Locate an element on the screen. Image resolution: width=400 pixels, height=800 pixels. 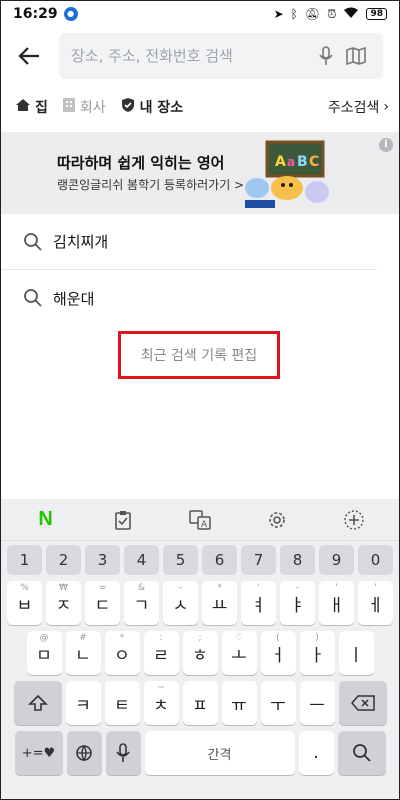
clipboard-icon is located at coordinates (123, 520).